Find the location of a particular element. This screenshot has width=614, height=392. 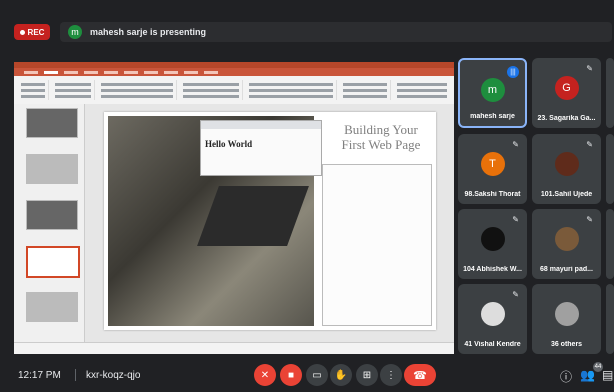

camera-toggle-button: ■ is located at coordinates (291, 375).